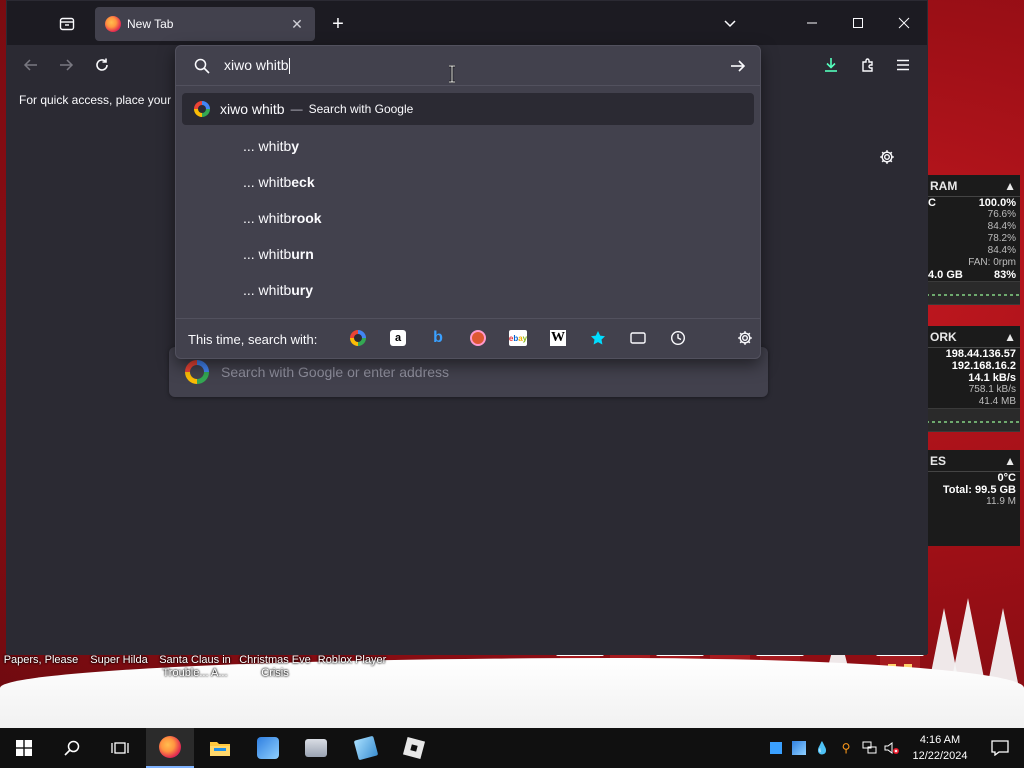  What do you see at coordinates (302, 290) in the screenshot?
I see `suggestion-completion: ury` at bounding box center [302, 290].